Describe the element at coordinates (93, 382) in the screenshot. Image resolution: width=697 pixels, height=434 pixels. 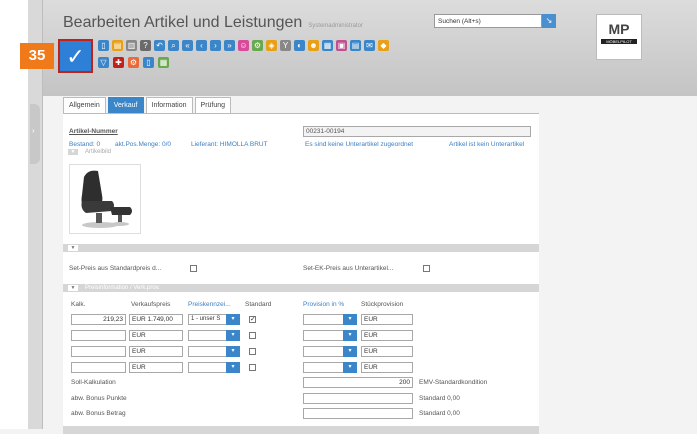
I see `target-calc-label: Soll-Kalkulation` at that location.